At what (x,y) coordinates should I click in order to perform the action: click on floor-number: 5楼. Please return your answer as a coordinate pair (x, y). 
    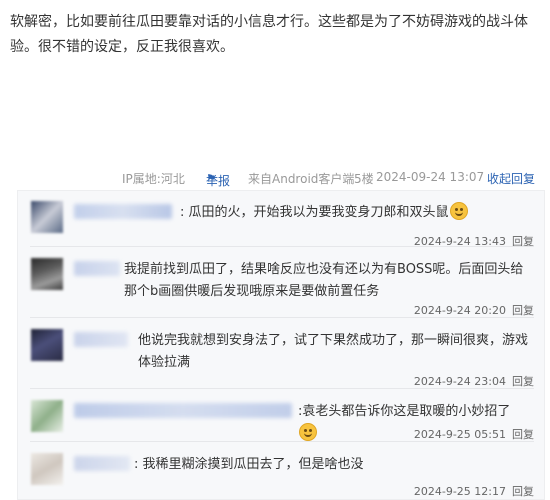
    Looking at the image, I should click on (364, 179).